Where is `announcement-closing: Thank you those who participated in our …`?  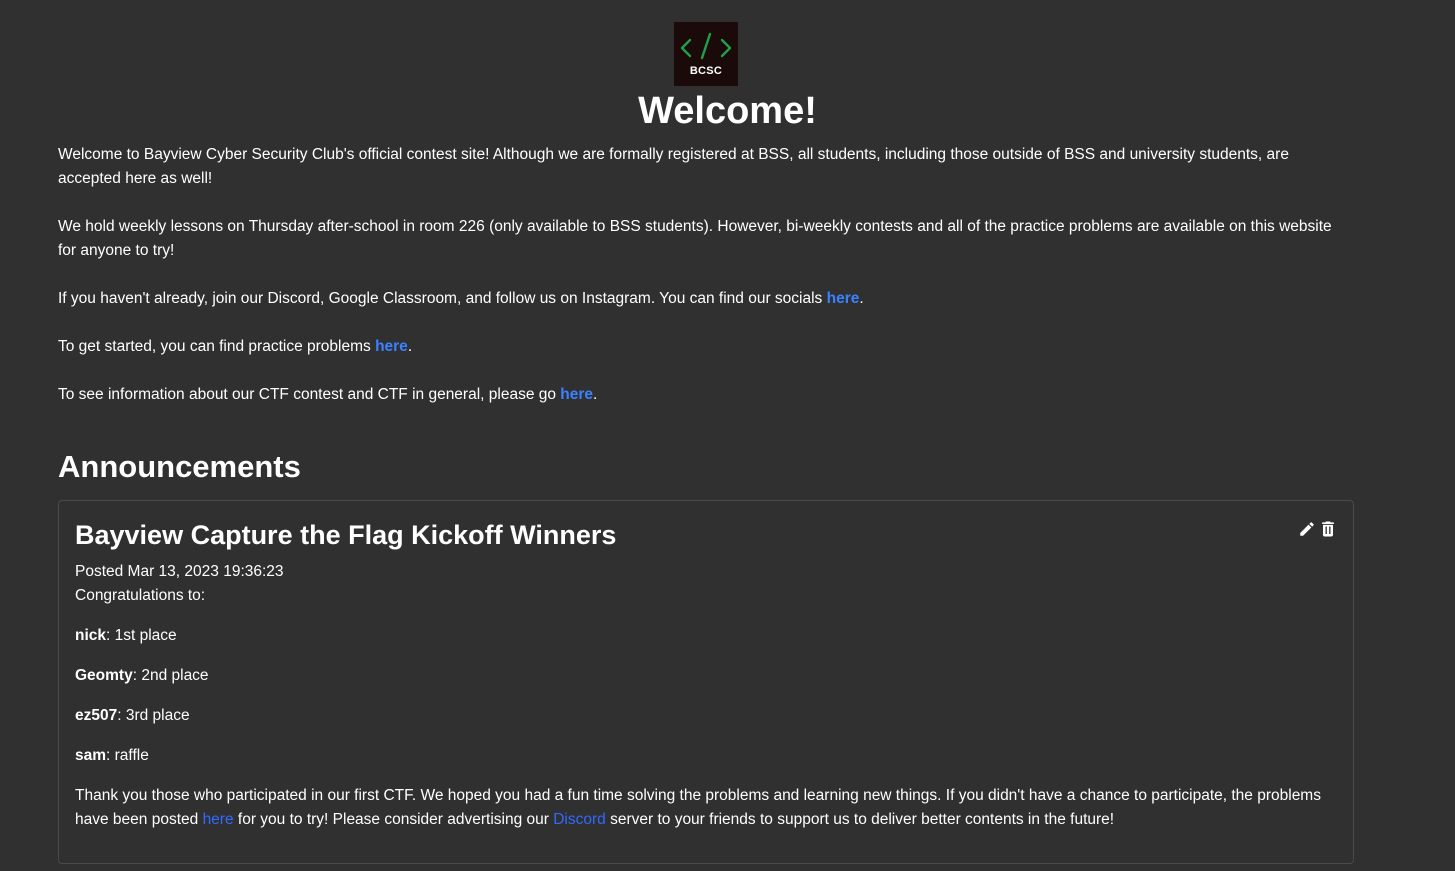 announcement-closing: Thank you those who participated in our … is located at coordinates (700, 808).